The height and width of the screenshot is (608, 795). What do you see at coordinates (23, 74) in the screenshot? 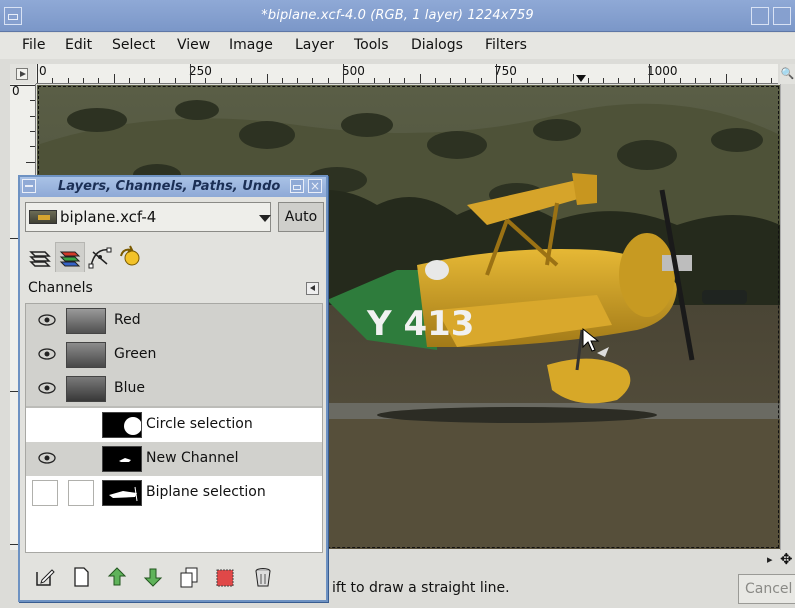
I see `quick-mask-toggle` at bounding box center [23, 74].